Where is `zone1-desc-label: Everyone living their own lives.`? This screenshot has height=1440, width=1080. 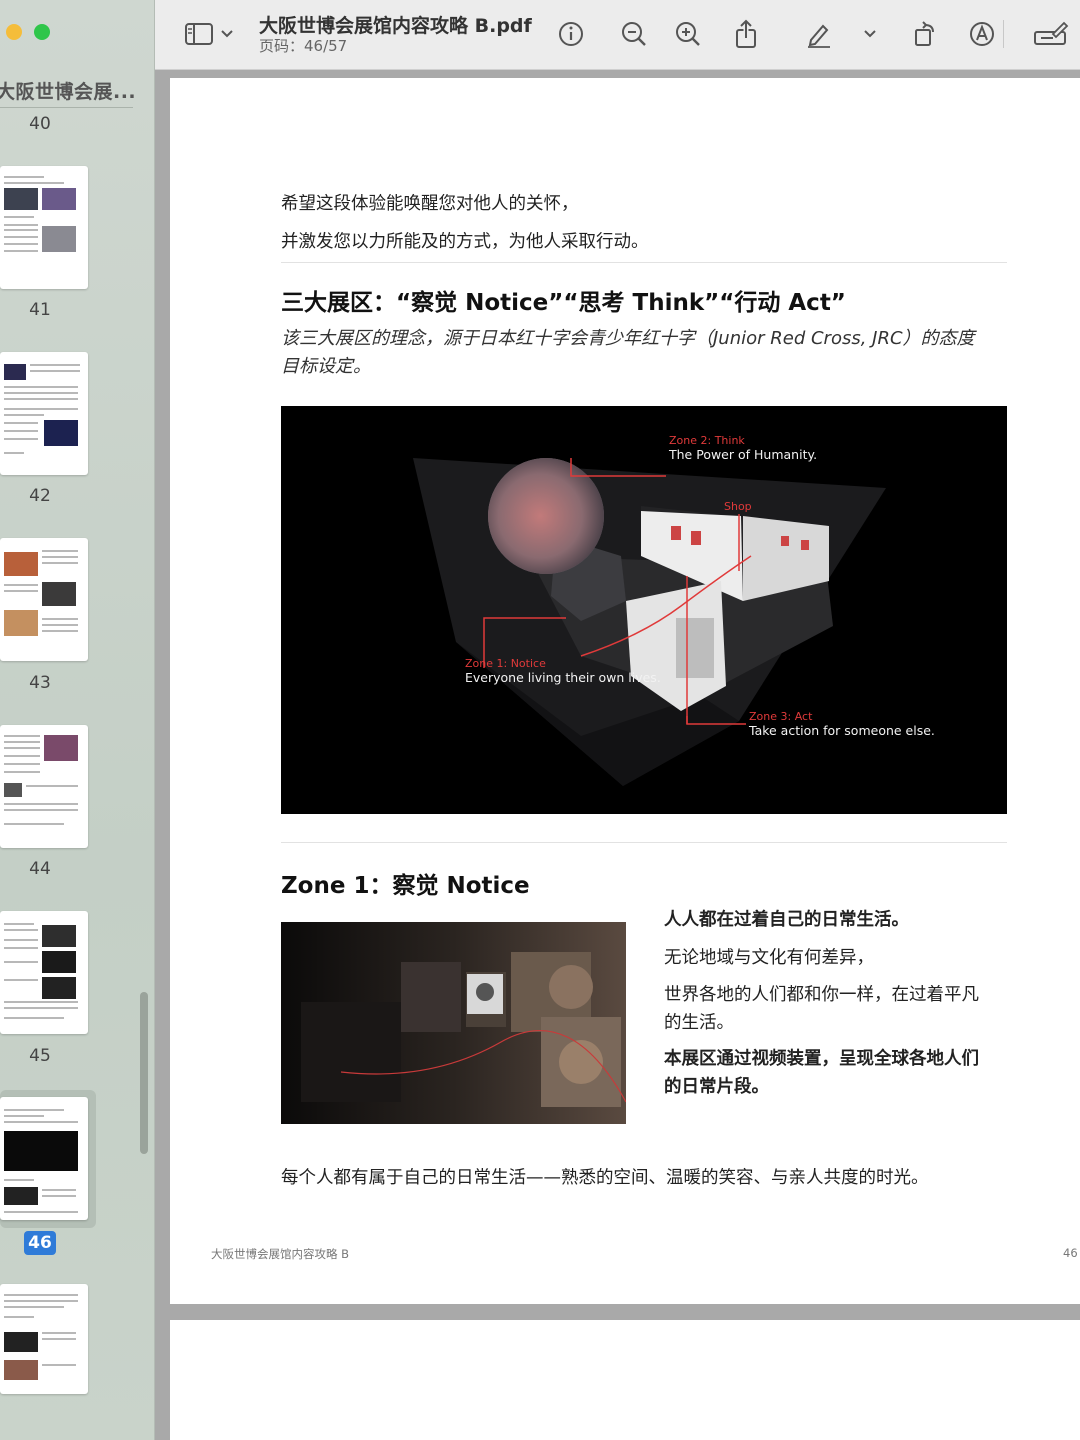
zone1-desc-label: Everyone living their own lives. is located at coordinates (563, 677).